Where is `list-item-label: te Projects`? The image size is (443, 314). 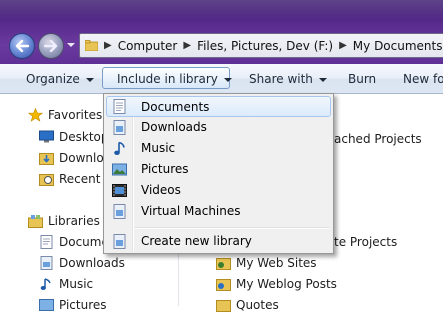 list-item-label: te Projects is located at coordinates (366, 242).